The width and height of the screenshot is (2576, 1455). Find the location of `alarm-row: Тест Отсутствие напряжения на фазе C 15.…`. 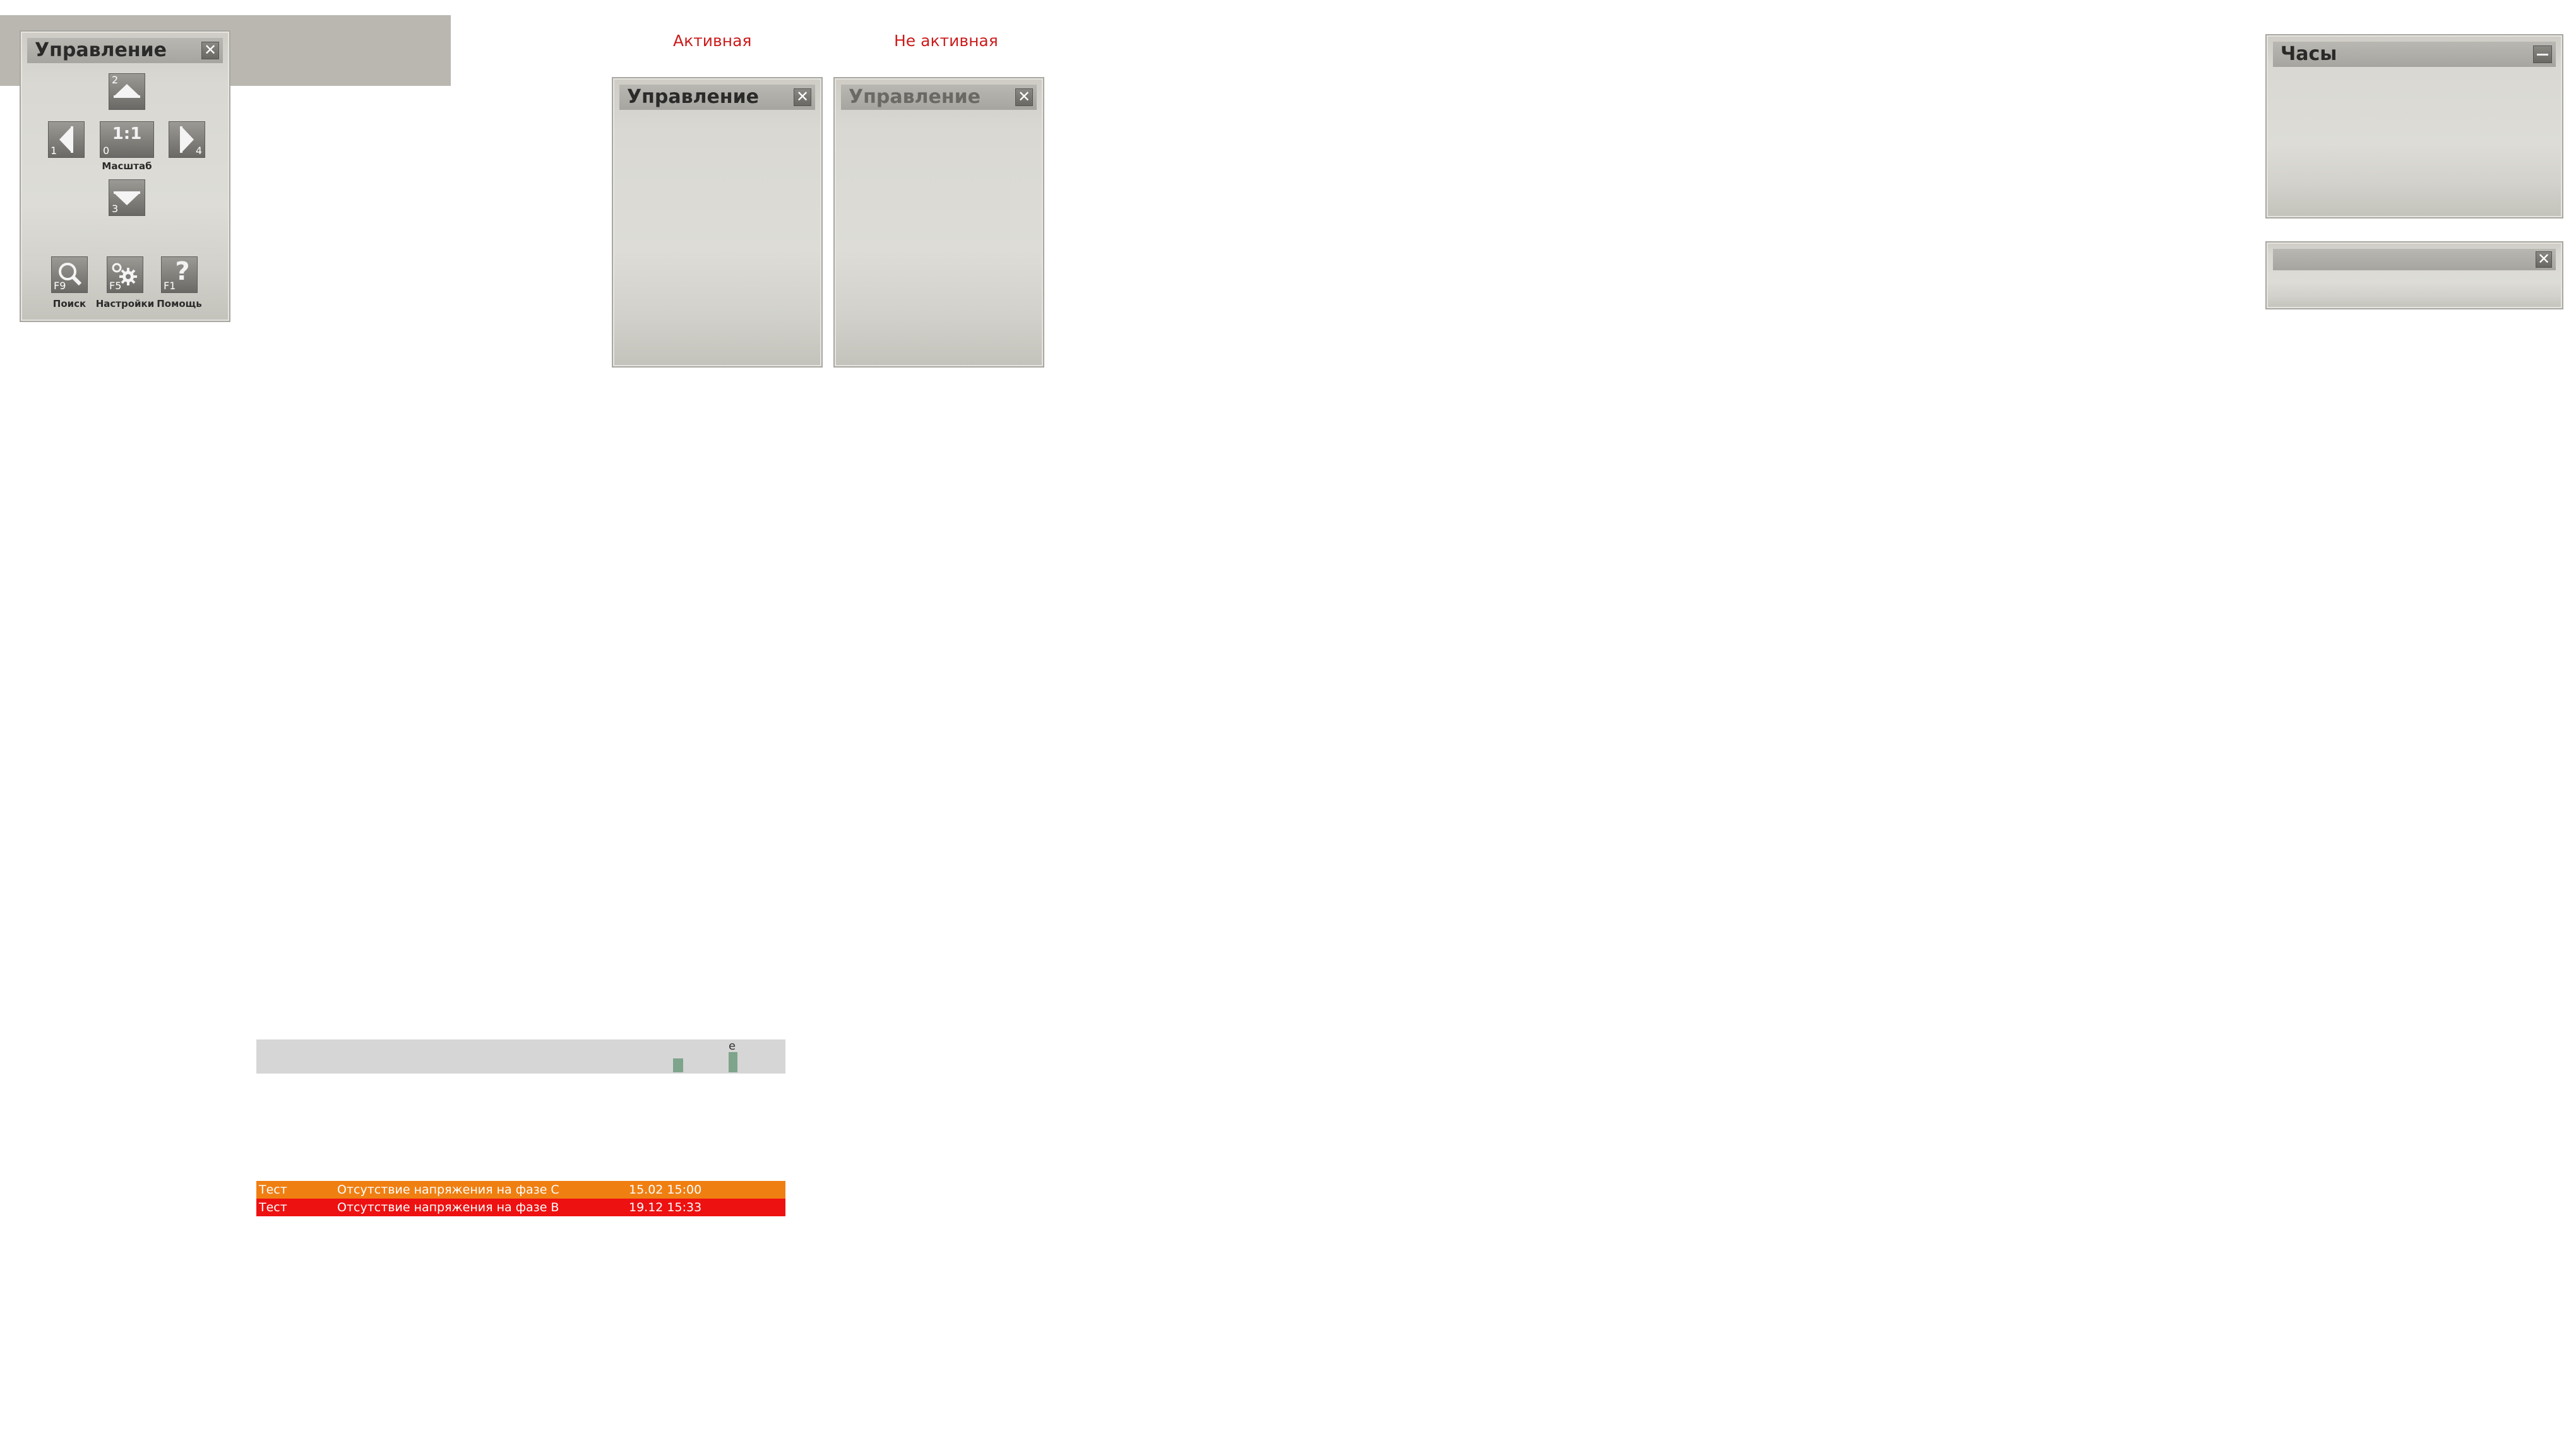

alarm-row: Тест Отсутствие напряжения на фазе C 15.… is located at coordinates (520, 1190).